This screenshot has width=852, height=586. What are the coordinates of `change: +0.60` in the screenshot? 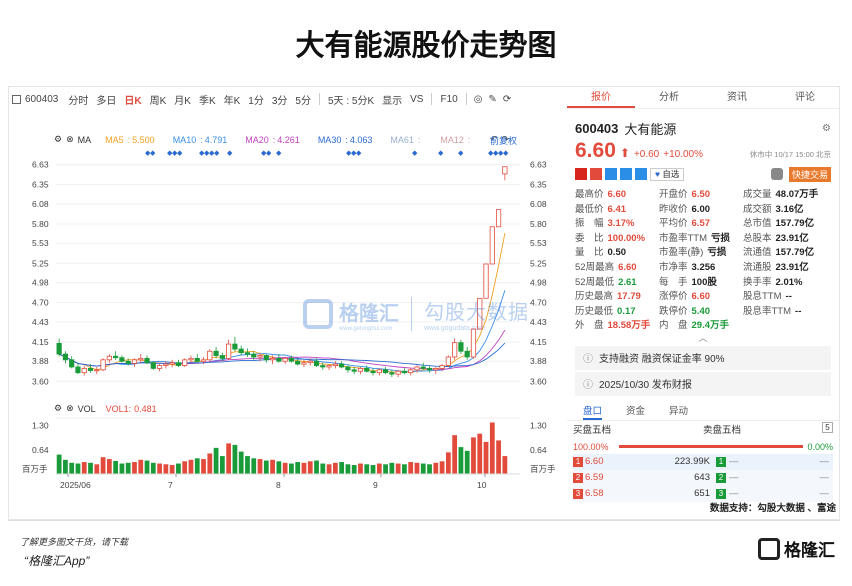 It's located at (646, 154).